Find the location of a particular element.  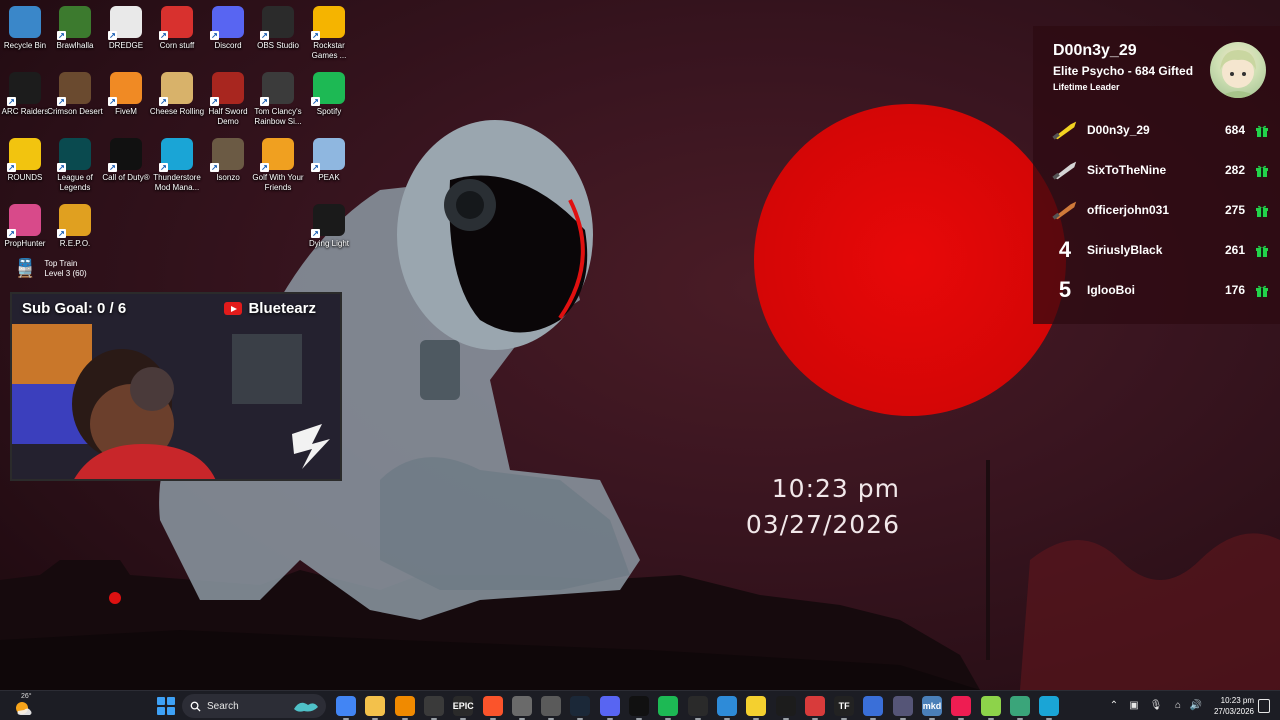

desktop-shortcut: ↗ Golf With Your Friends is located at coordinates (278, 165).